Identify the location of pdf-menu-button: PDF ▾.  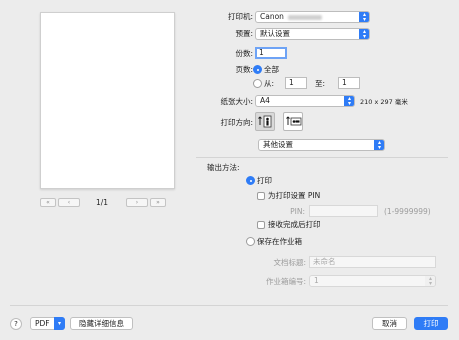
(47, 323).